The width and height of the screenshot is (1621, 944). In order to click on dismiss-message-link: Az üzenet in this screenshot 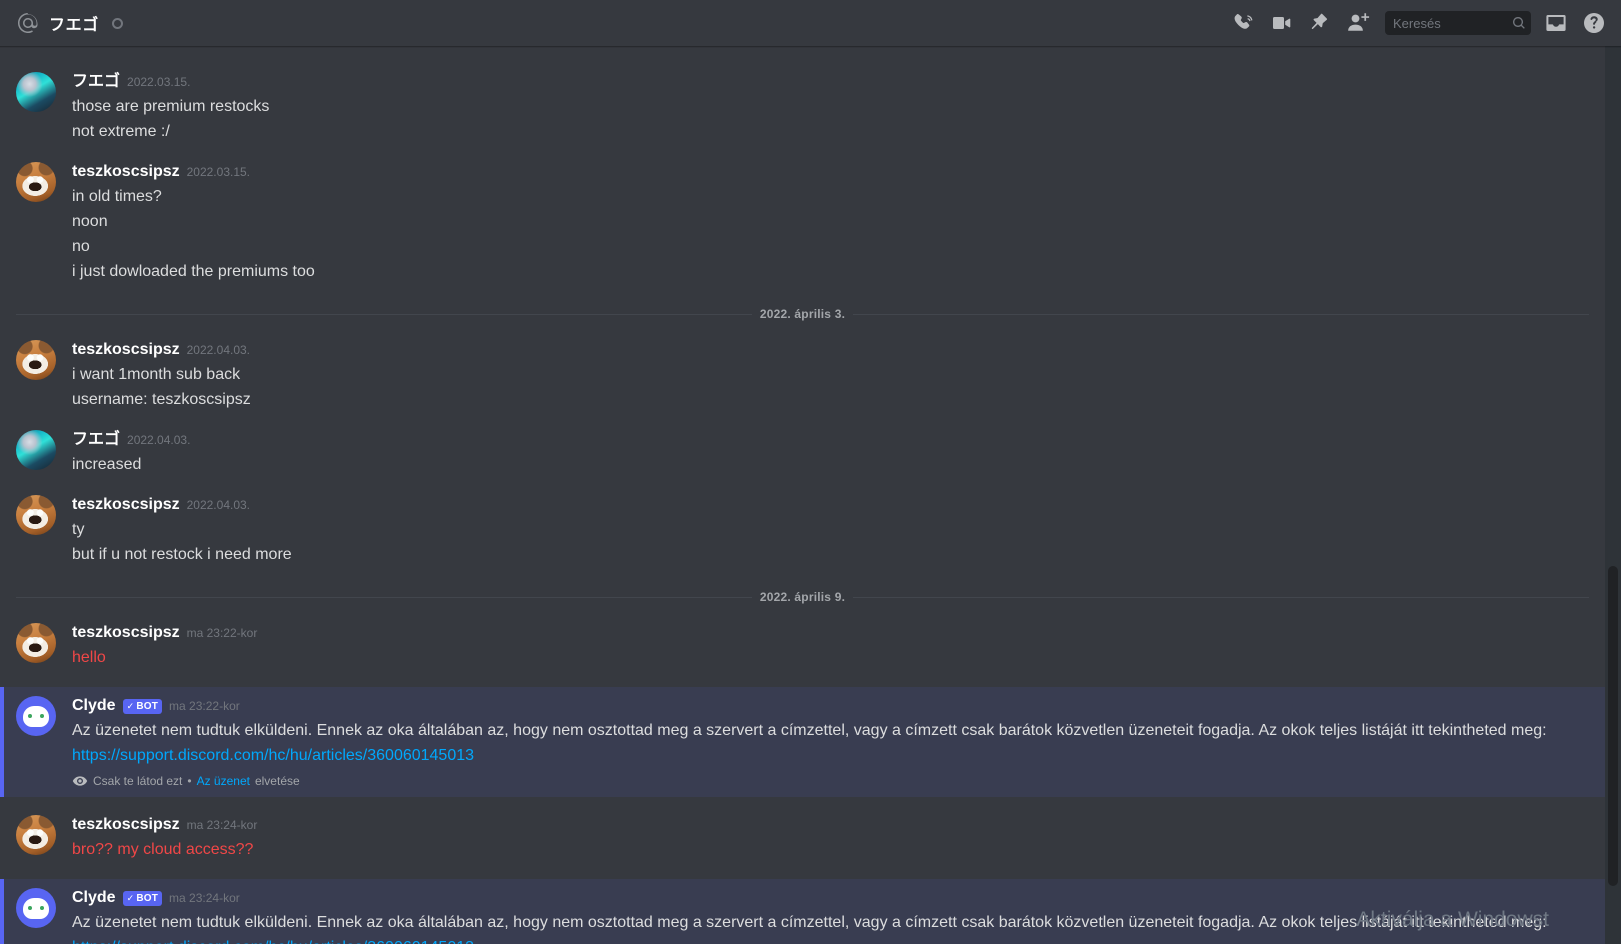, I will do `click(223, 781)`.